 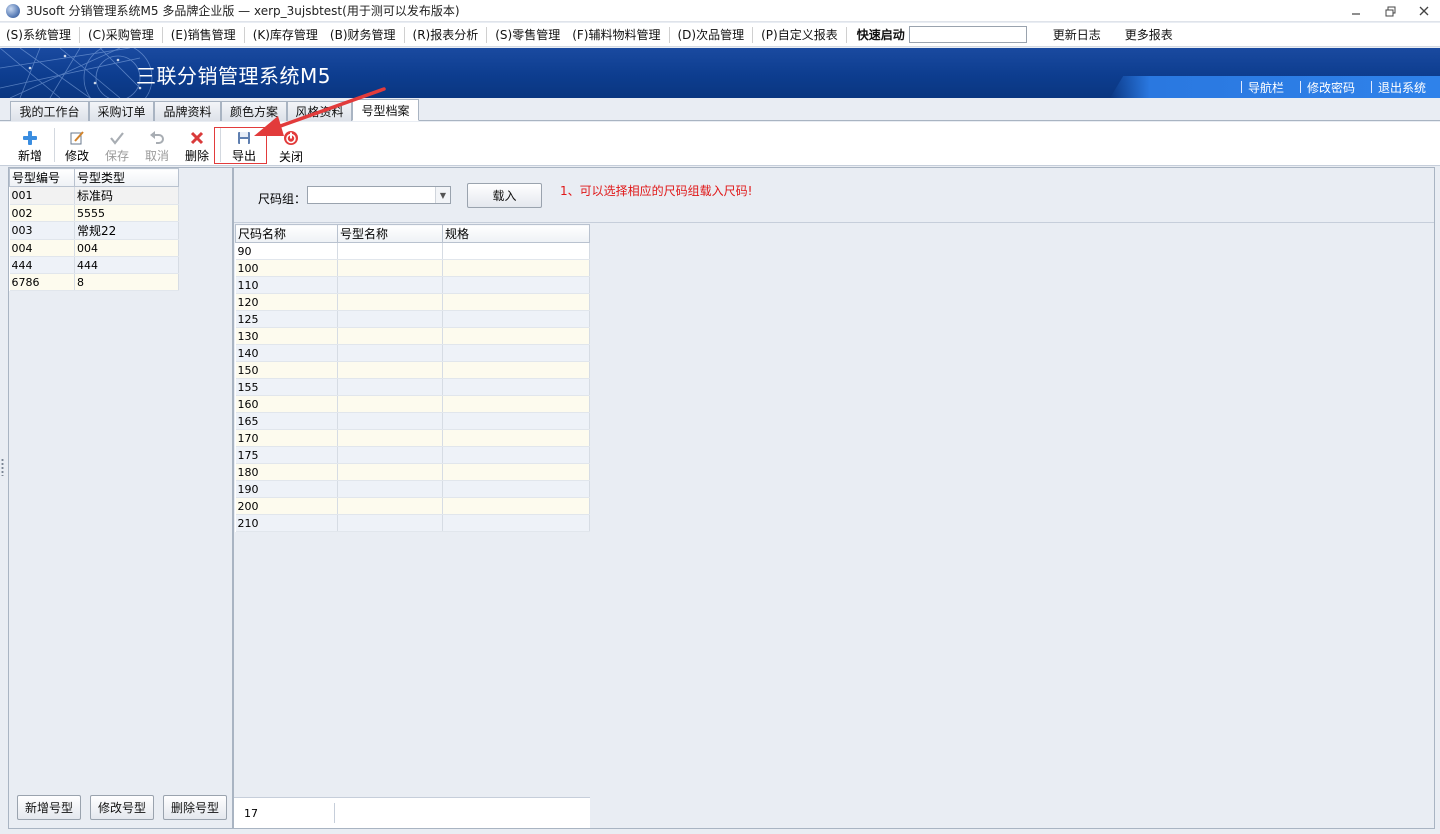 I want to click on menu-inventory: (K)库存管理, so click(x=285, y=35).